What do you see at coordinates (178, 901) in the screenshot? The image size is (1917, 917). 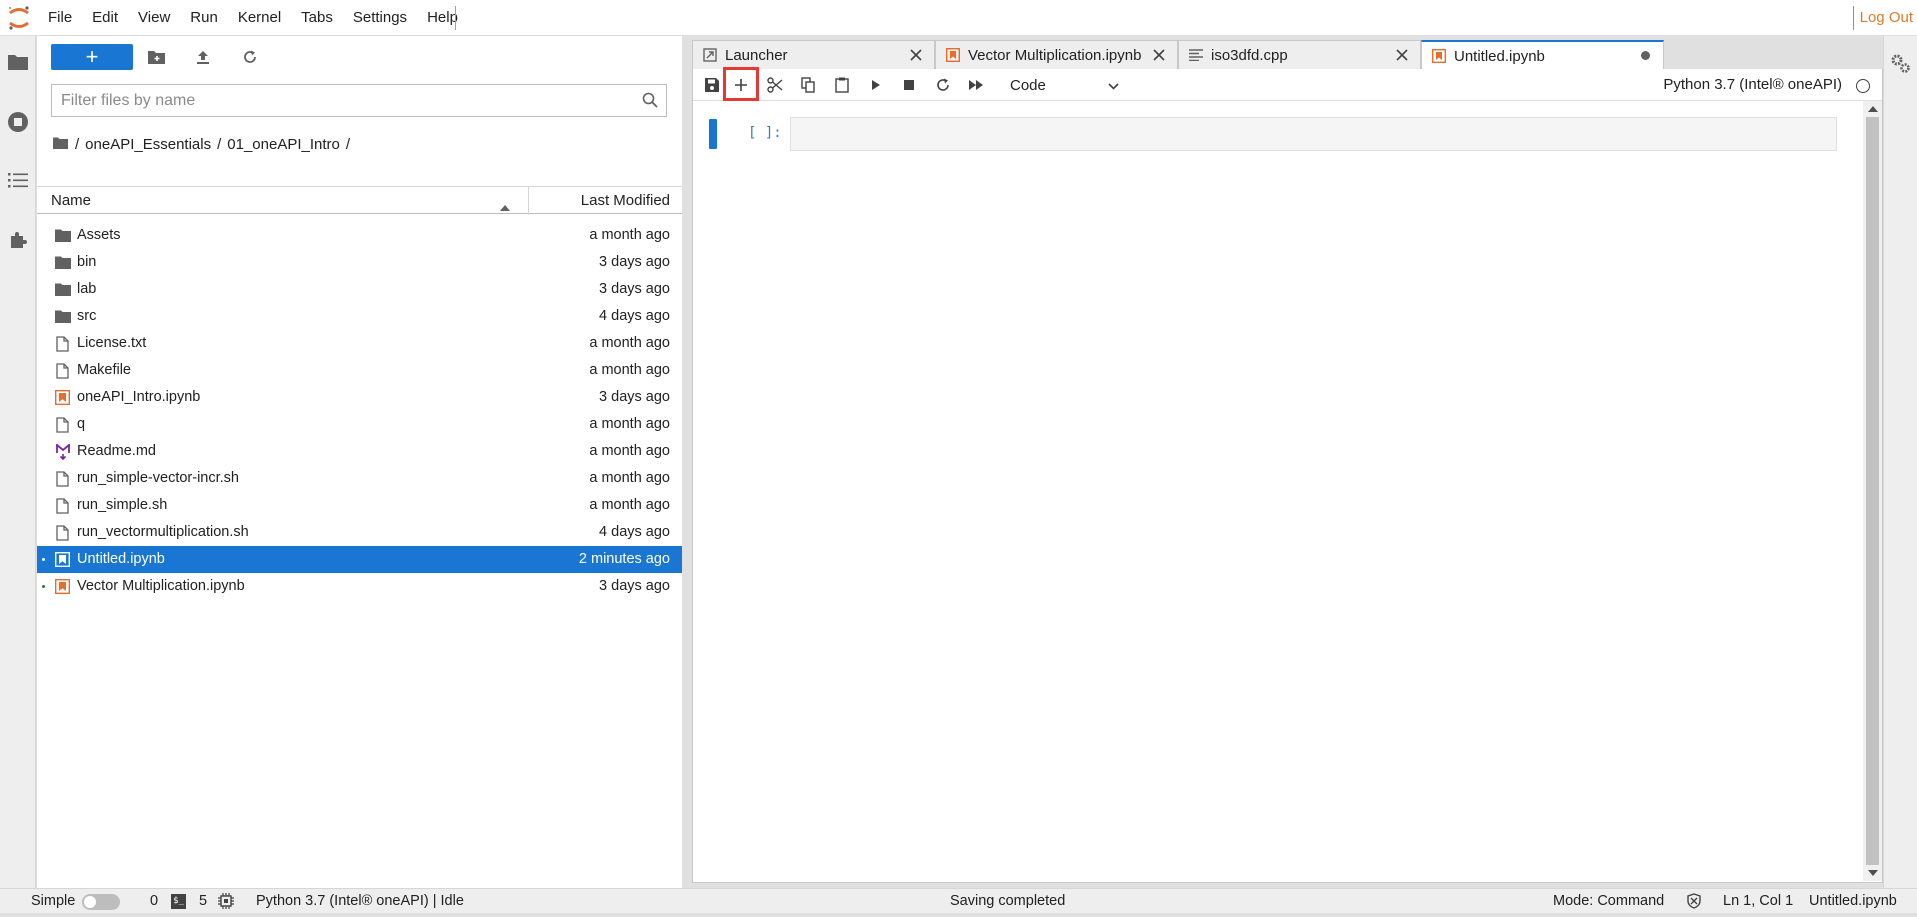 I see `terminal-icon: $_` at bounding box center [178, 901].